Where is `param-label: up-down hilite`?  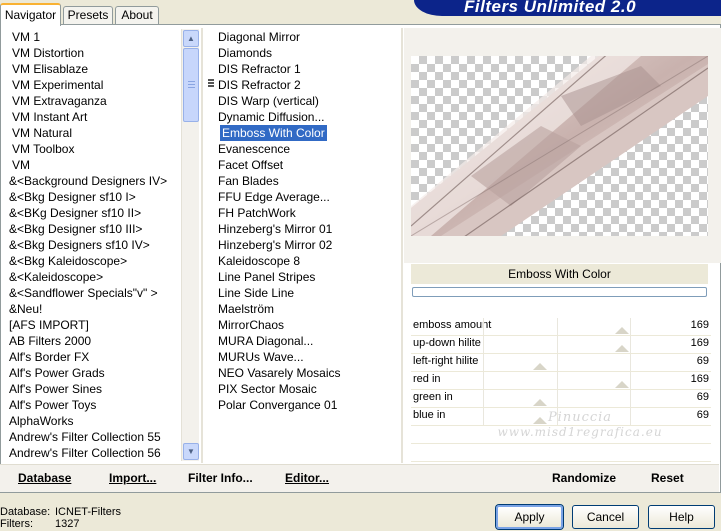
param-label: up-down hilite is located at coordinates (447, 343).